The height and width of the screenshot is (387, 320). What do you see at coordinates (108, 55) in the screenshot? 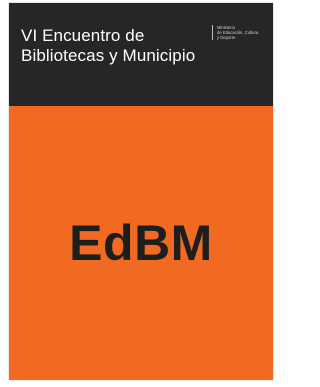
I see `cover-title-line-2: Bibliotecas y Municipio` at bounding box center [108, 55].